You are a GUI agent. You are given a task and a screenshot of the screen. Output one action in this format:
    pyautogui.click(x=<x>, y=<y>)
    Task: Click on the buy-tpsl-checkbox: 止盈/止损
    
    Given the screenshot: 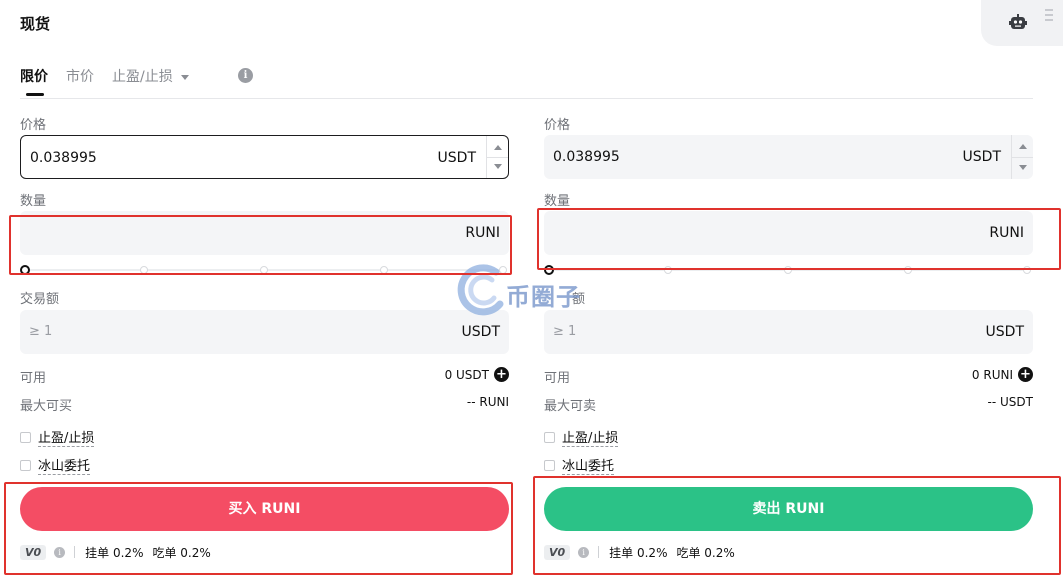 What is the action you would take?
    pyautogui.click(x=57, y=437)
    